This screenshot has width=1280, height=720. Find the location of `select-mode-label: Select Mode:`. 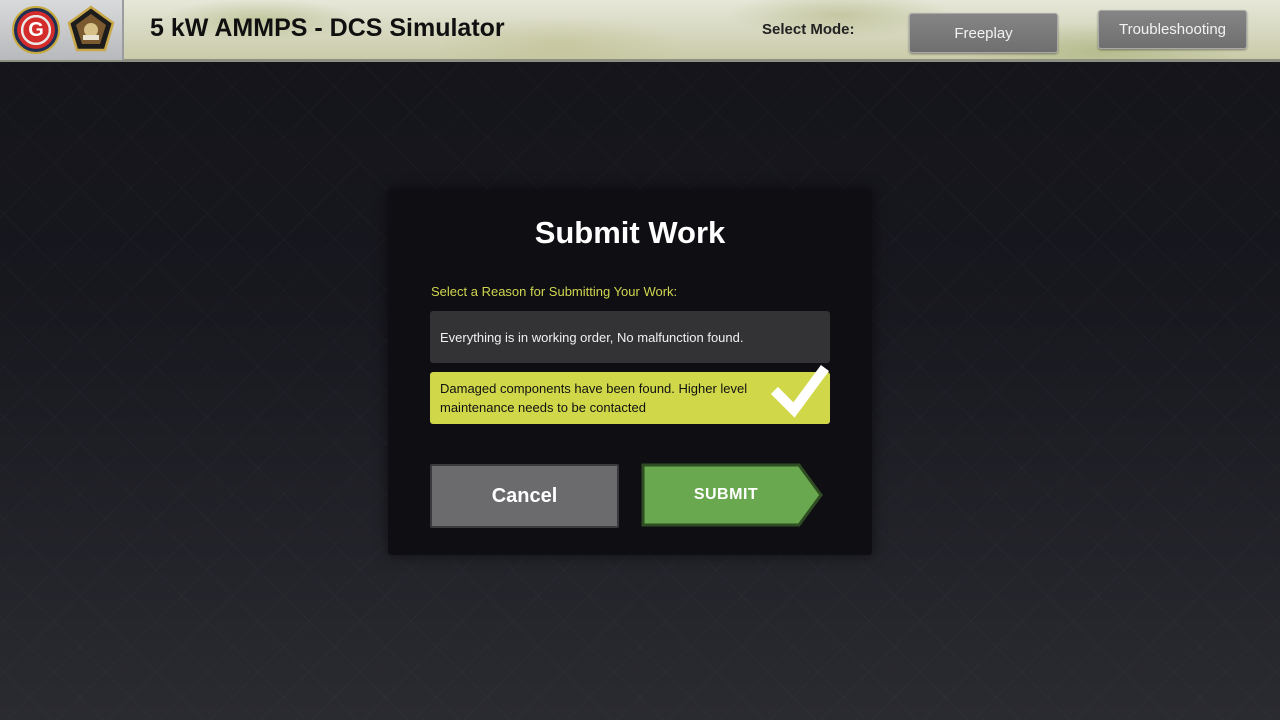

select-mode-label: Select Mode: is located at coordinates (808, 29).